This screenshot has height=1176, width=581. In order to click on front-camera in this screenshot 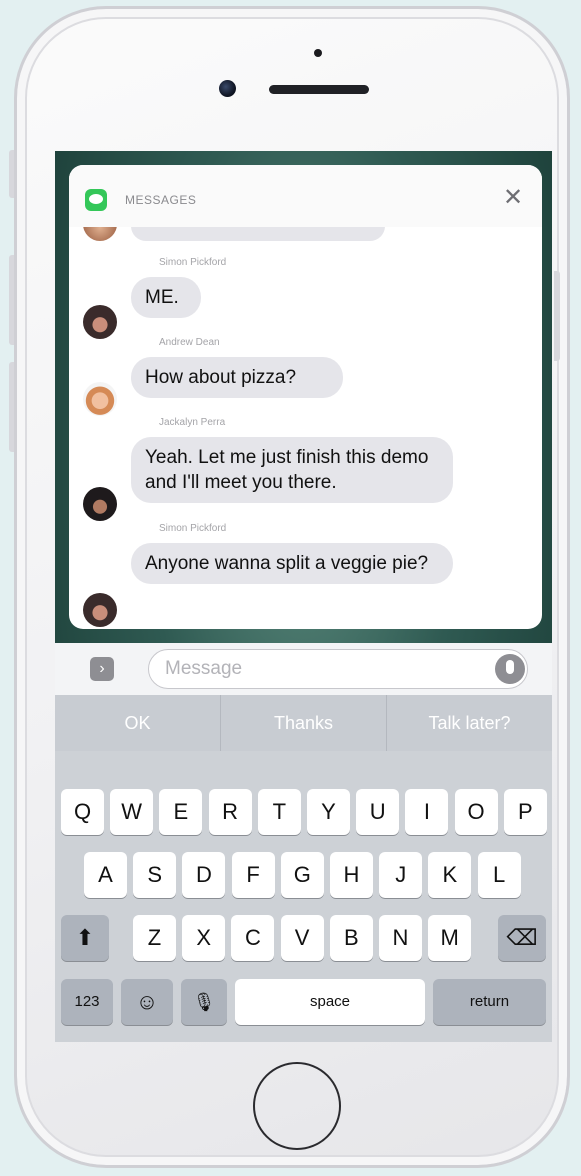, I will do `click(227, 88)`.